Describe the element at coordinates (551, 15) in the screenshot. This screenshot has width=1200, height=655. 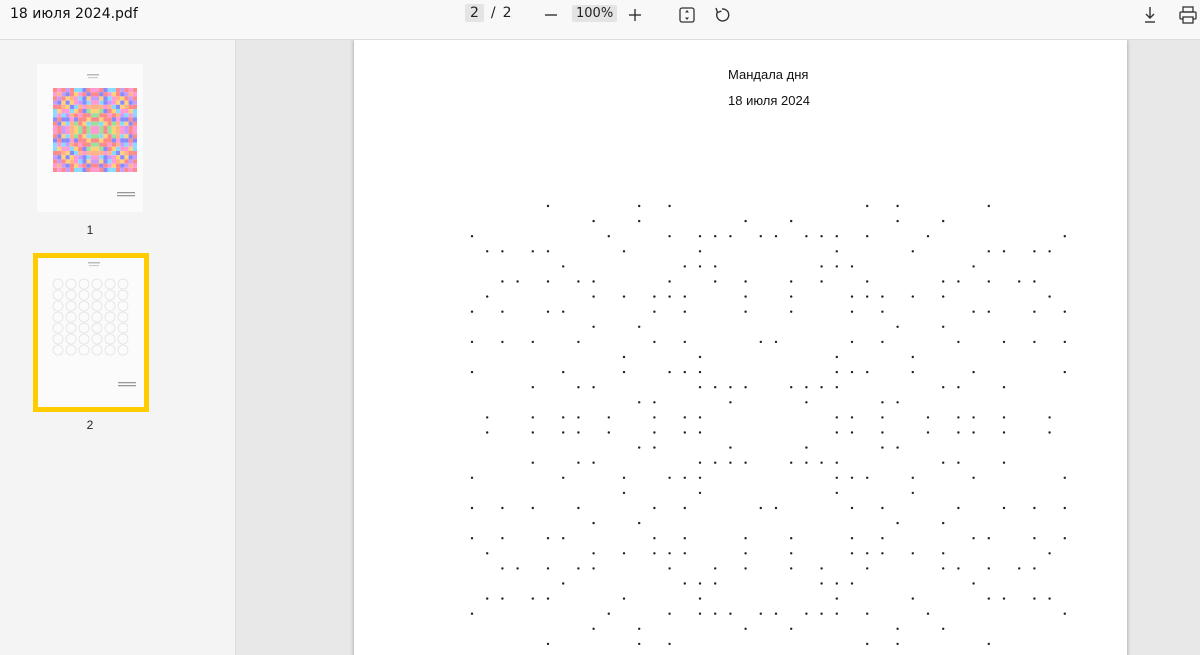
I see `zoom-out-button` at that location.